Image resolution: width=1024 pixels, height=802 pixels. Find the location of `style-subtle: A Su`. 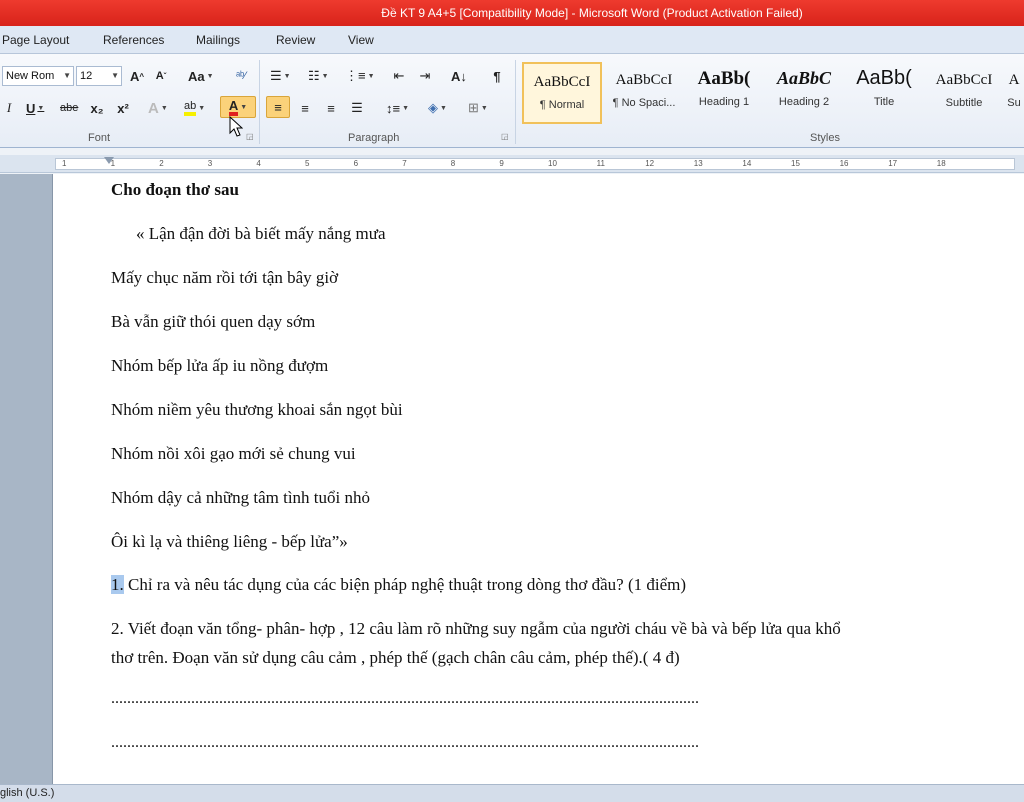

style-subtle: A Su is located at coordinates (1014, 93).